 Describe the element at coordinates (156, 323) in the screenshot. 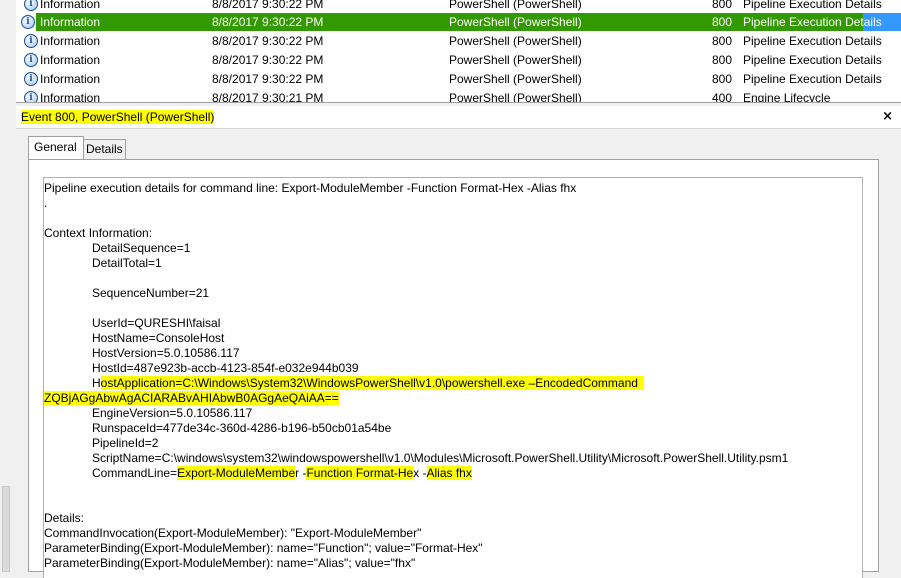

I see `user-id: UserId=QURESHI\faisal` at that location.